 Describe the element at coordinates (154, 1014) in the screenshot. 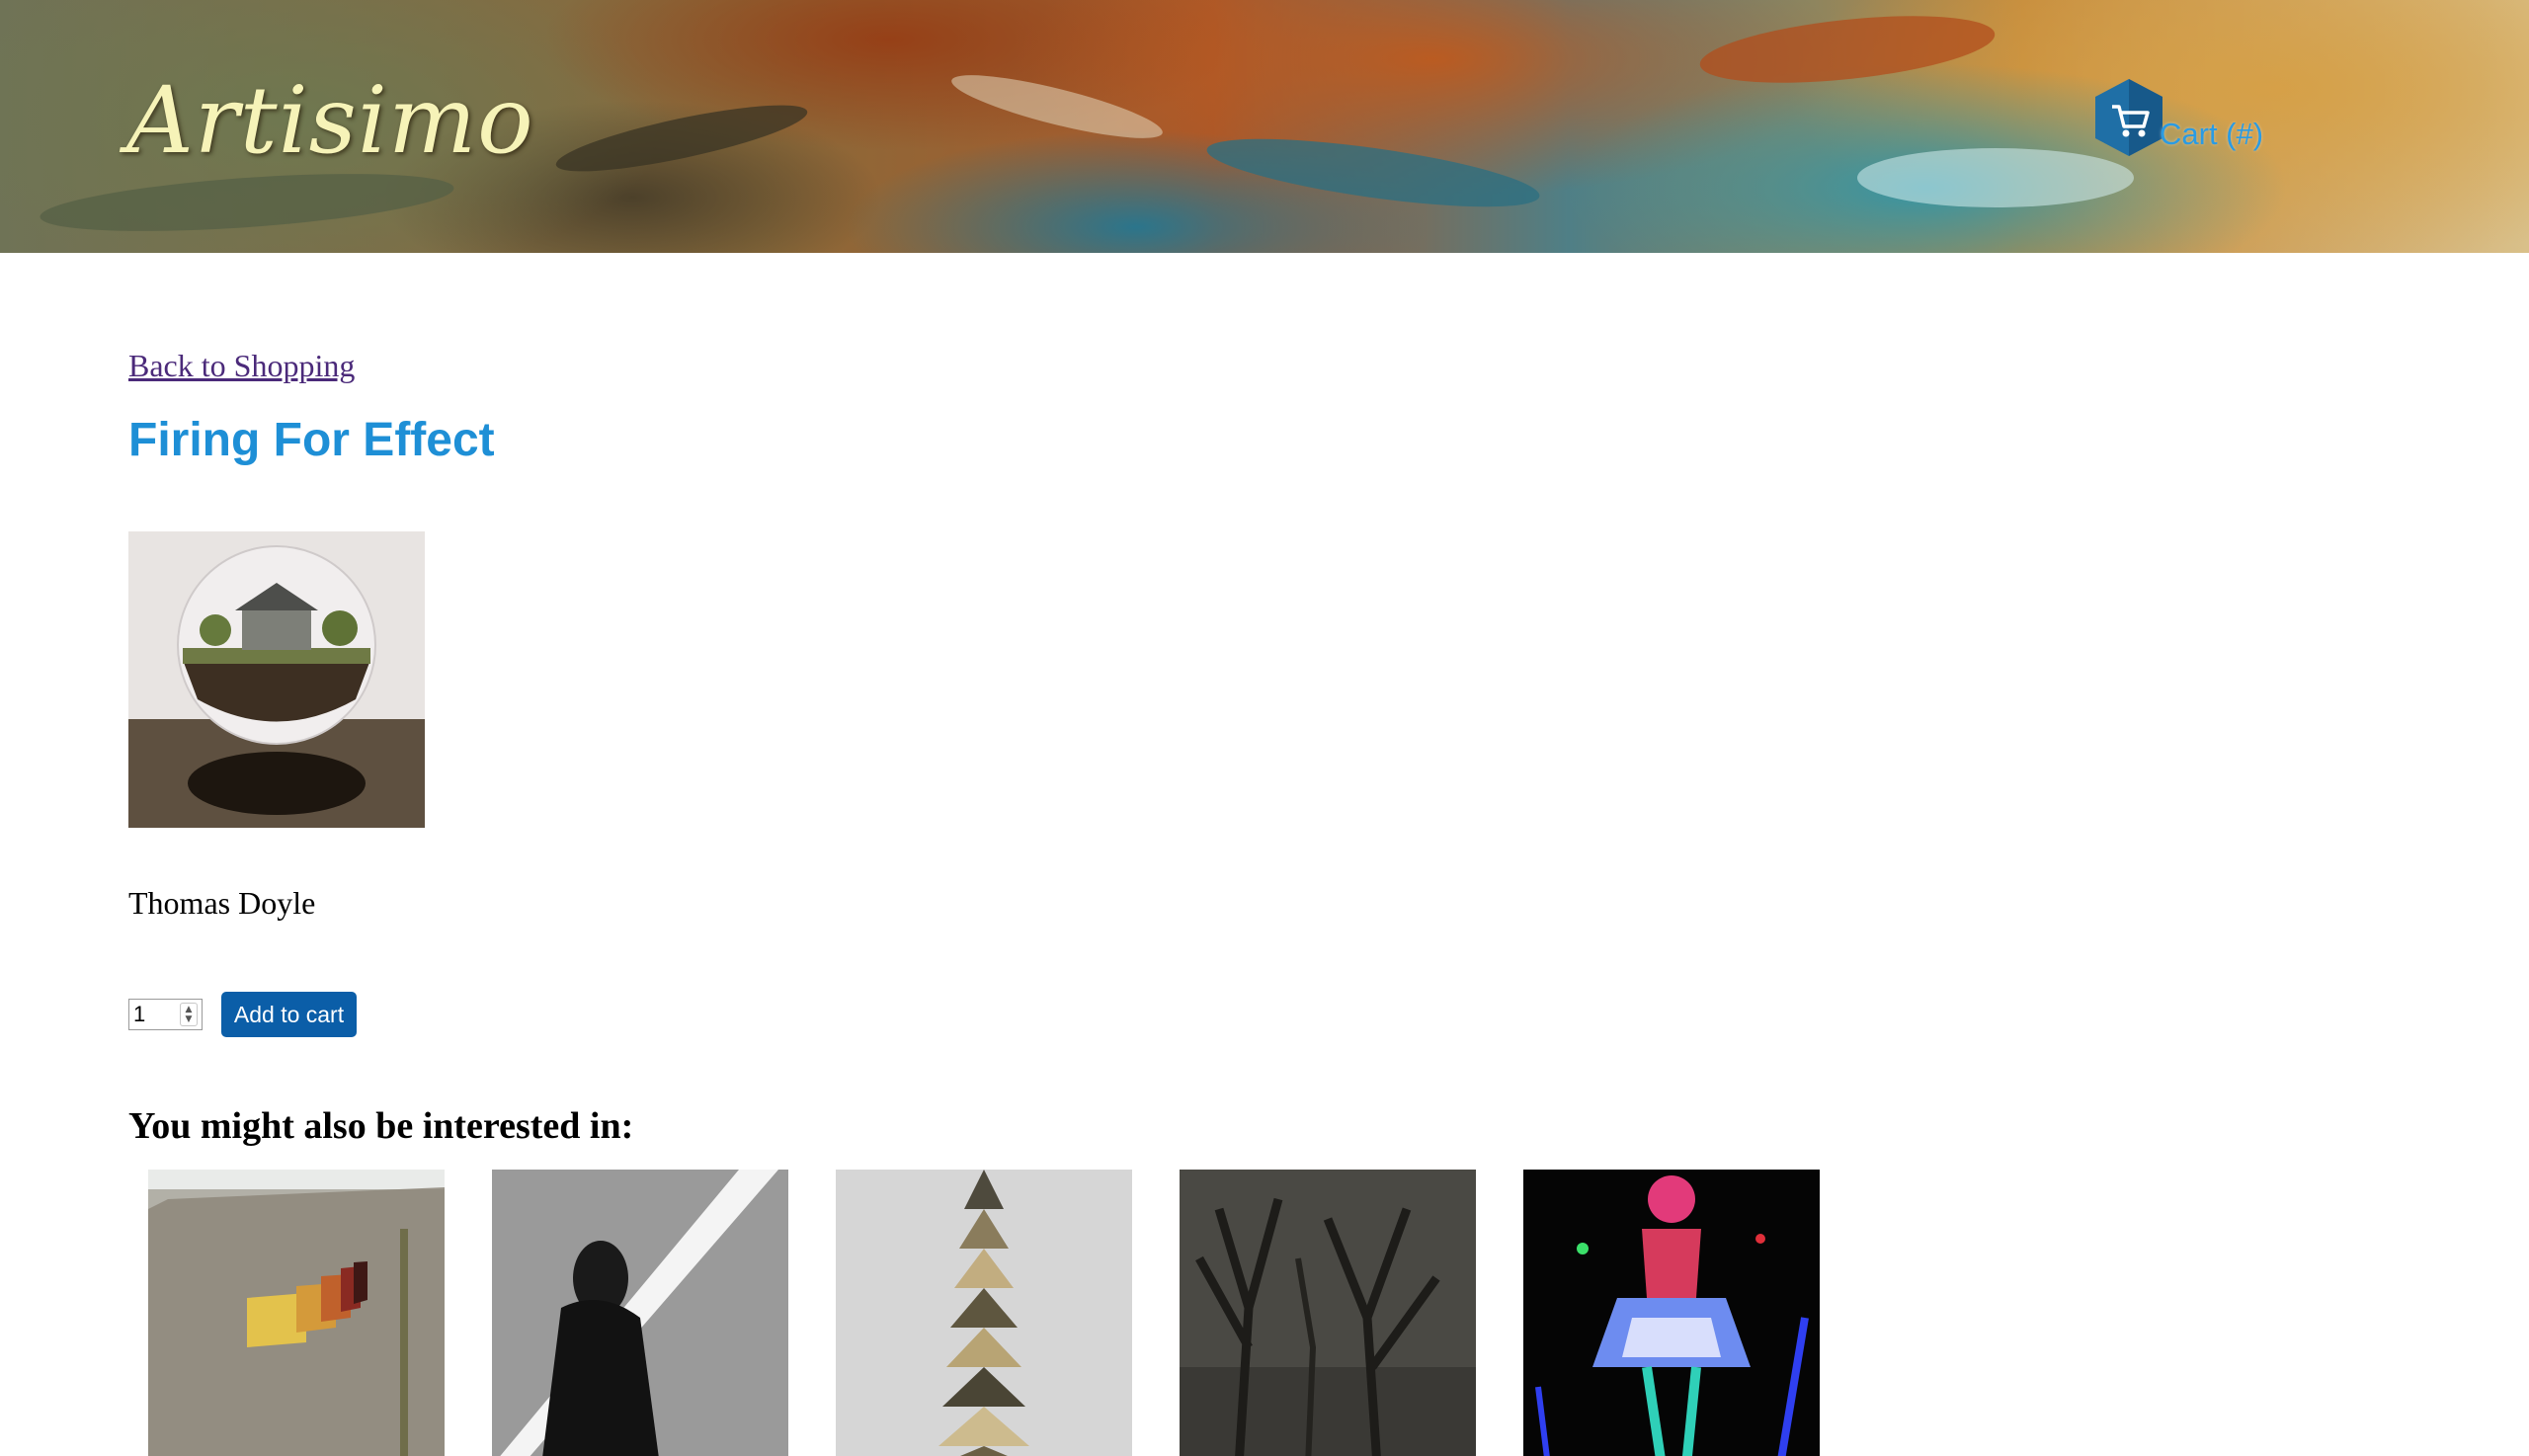

I see `quantity-value: 1` at that location.